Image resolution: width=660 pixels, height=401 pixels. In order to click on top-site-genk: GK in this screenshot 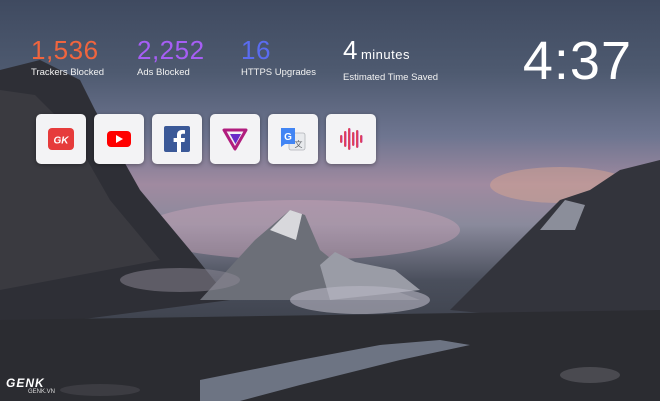, I will do `click(61, 139)`.